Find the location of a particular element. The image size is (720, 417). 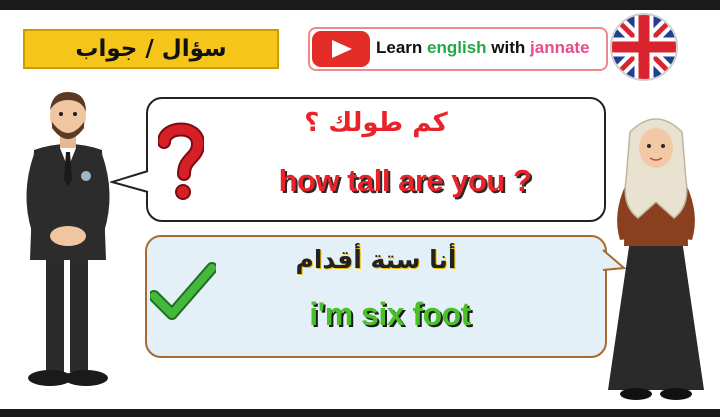

question-arabic: كم طولك ؟ is located at coordinates (376, 123).